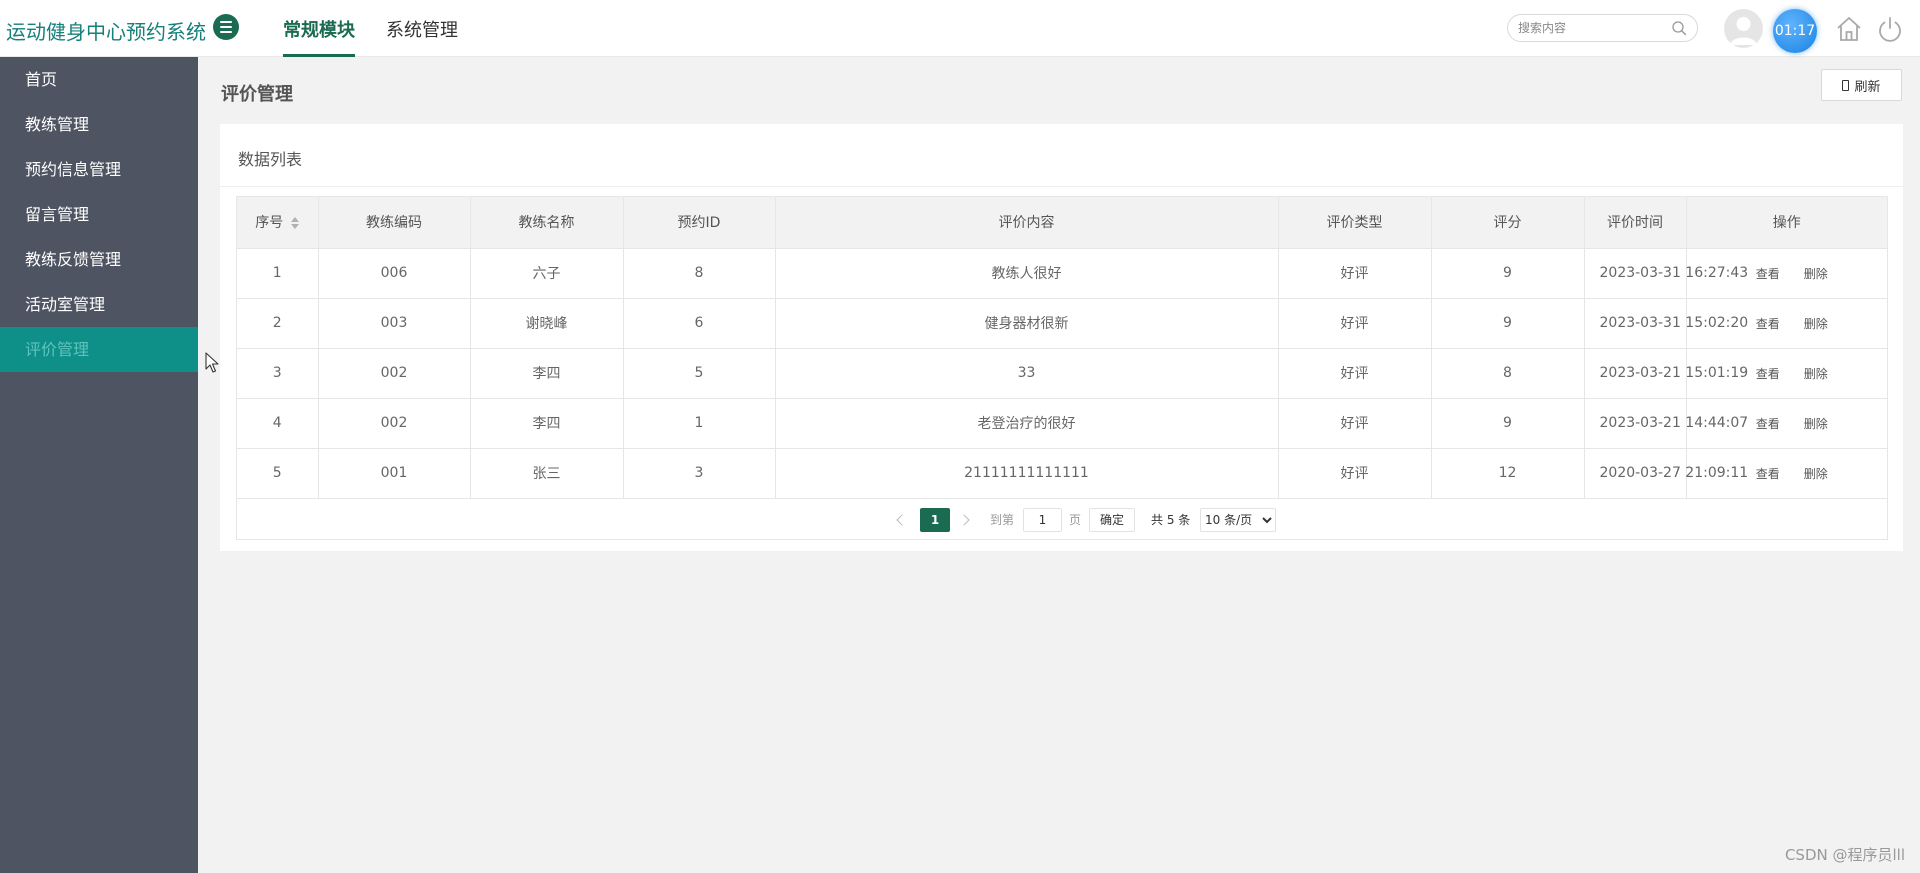 The image size is (1920, 873). I want to click on sidebar-item-home: 首页, so click(99, 79).